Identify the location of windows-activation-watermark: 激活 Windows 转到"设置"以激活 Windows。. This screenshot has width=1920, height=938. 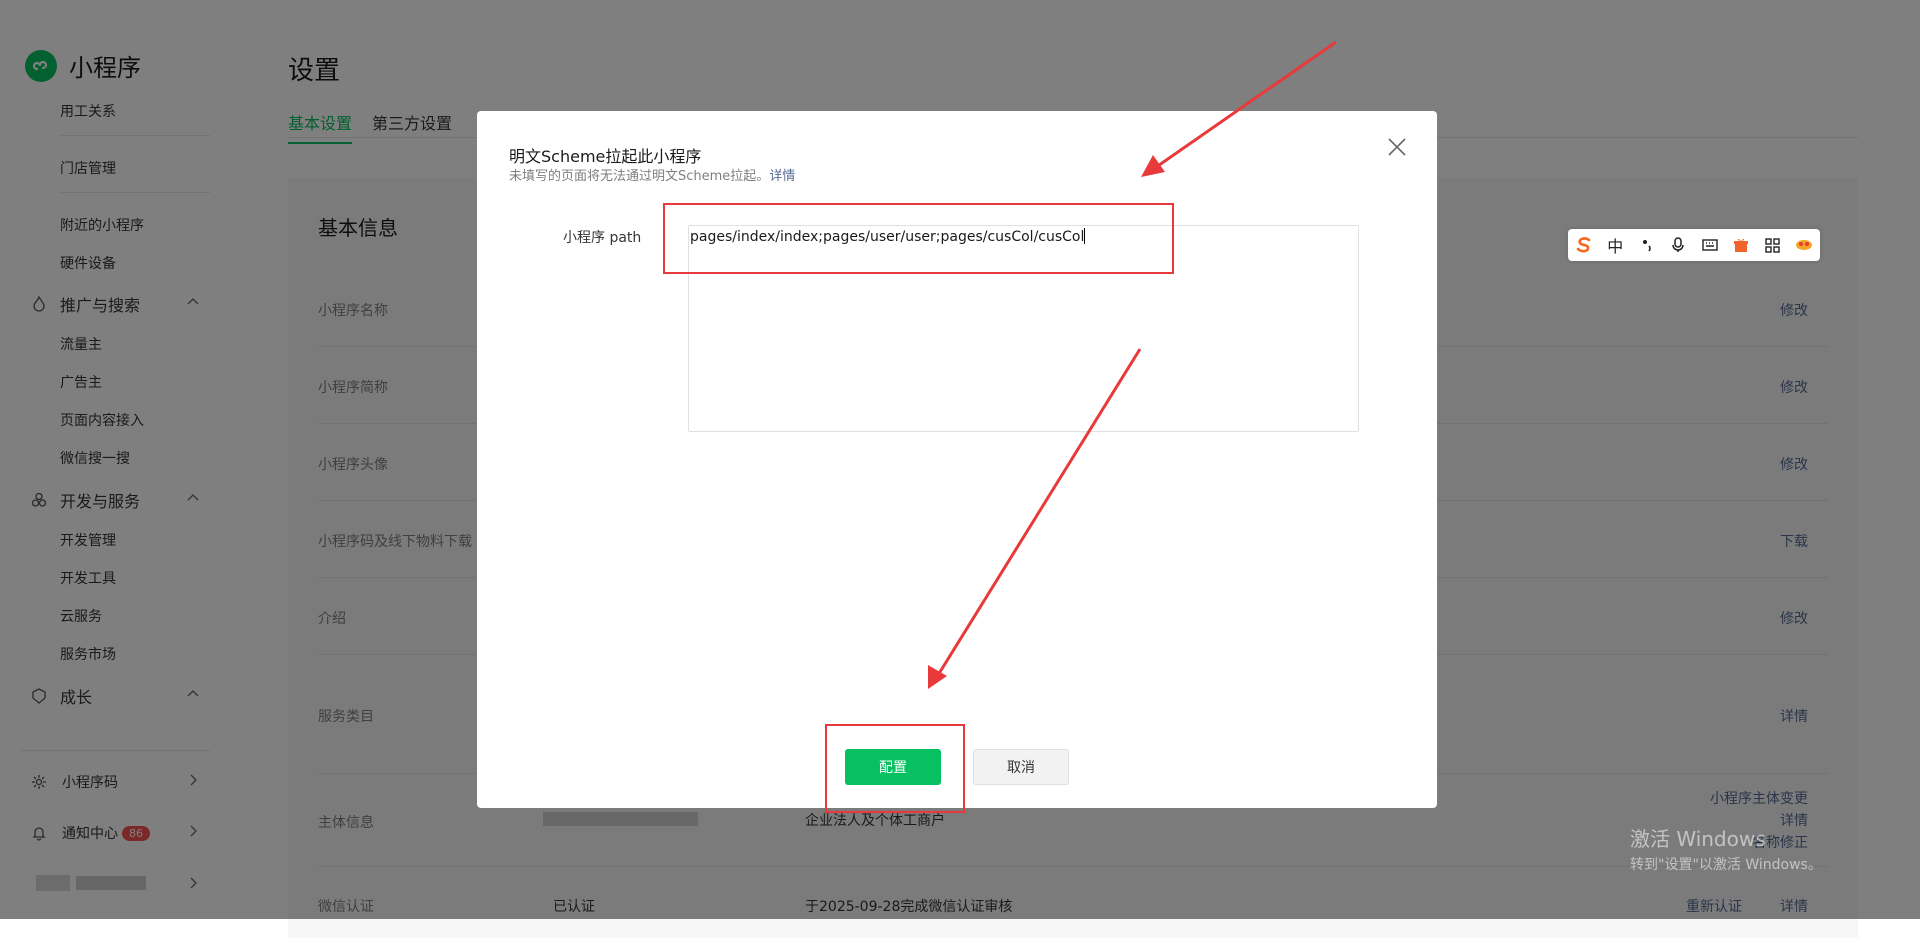
(1726, 848).